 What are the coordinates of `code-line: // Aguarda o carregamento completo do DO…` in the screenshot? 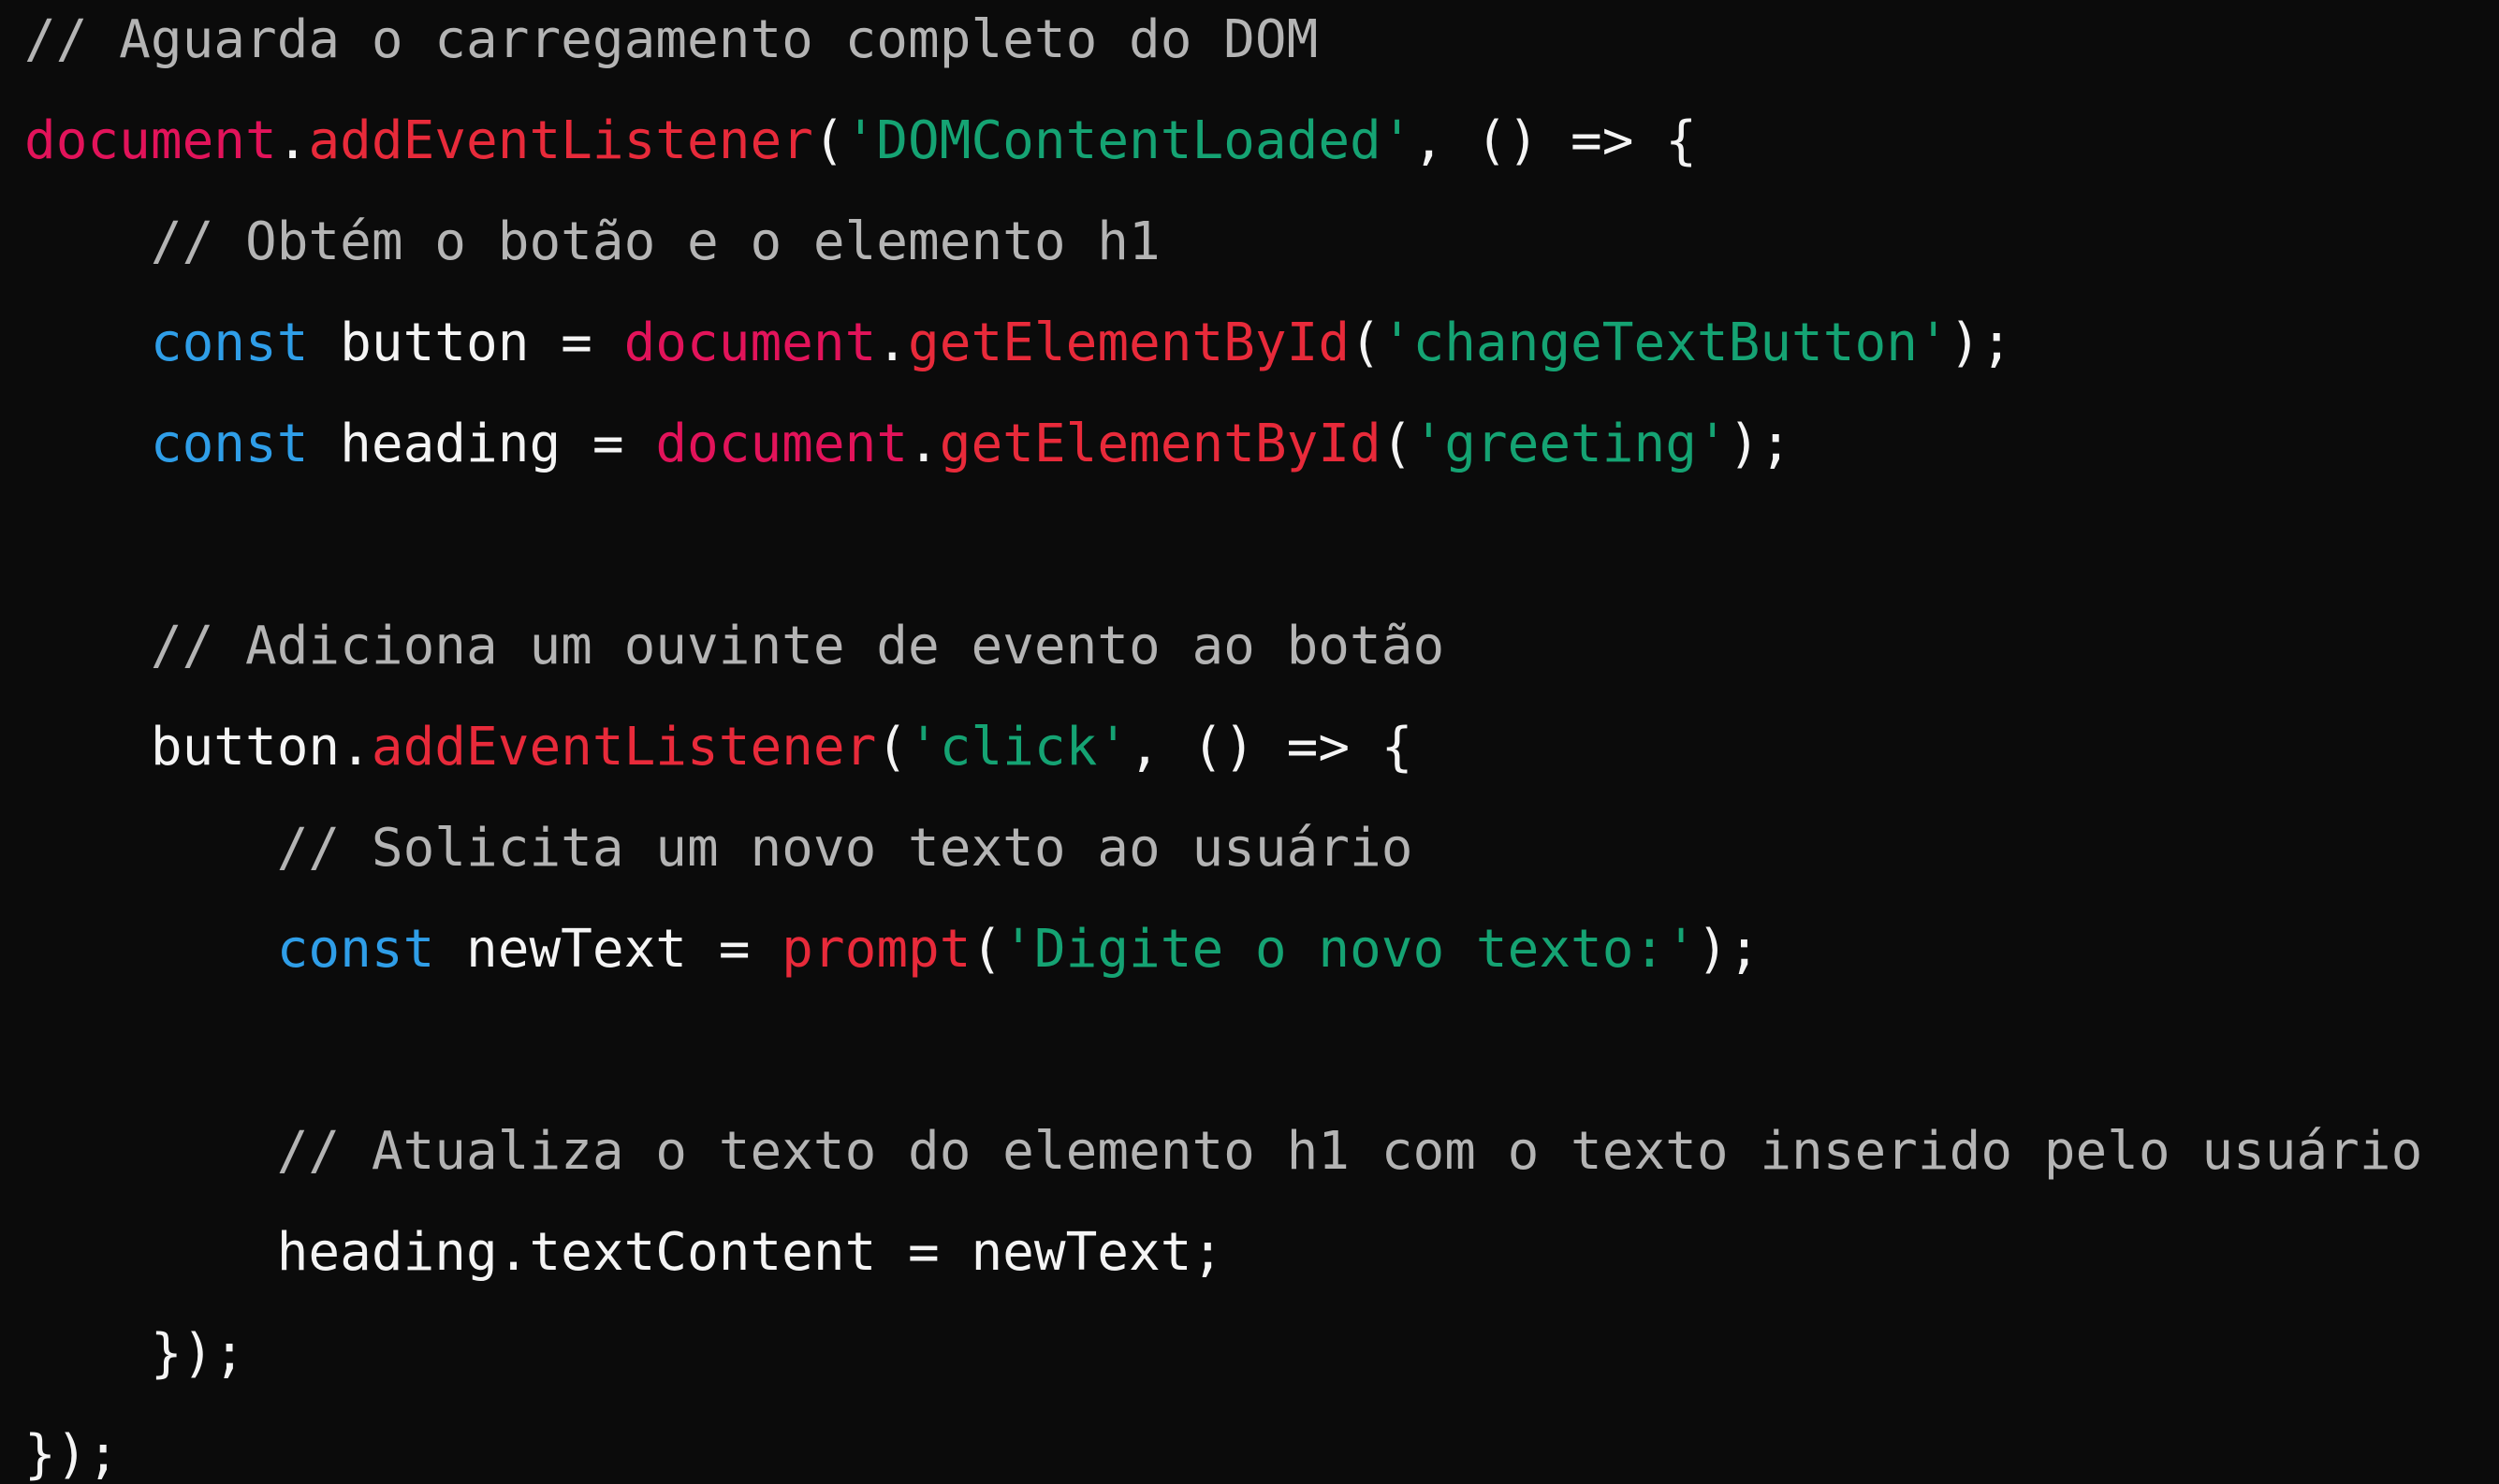 It's located at (671, 45).